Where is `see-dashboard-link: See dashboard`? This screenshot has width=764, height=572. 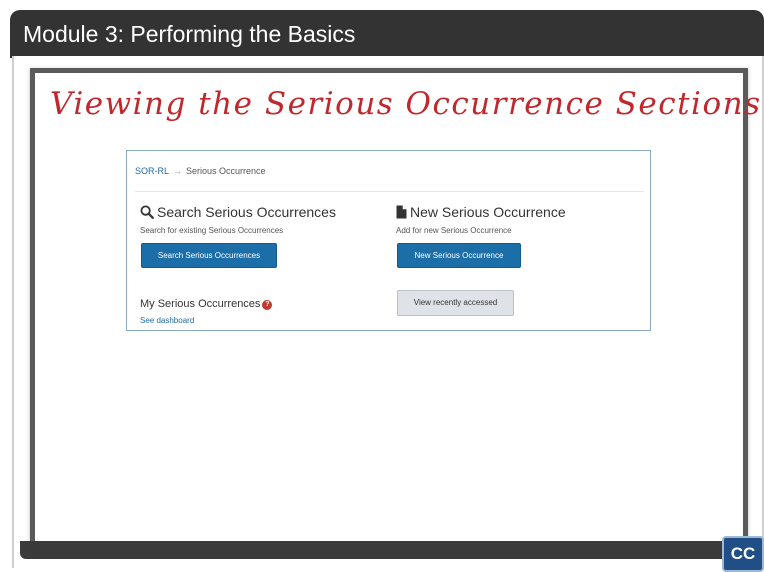
see-dashboard-link: See dashboard is located at coordinates (167, 320).